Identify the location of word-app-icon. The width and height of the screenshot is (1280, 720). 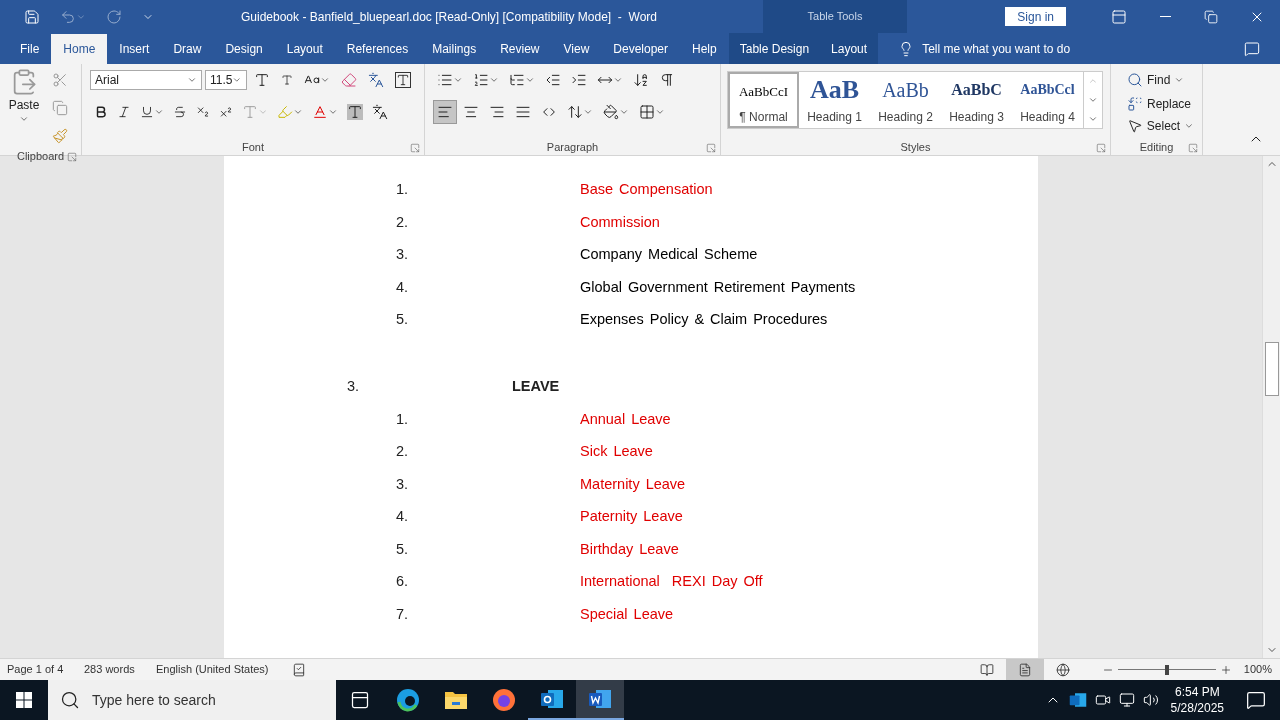
(600, 699).